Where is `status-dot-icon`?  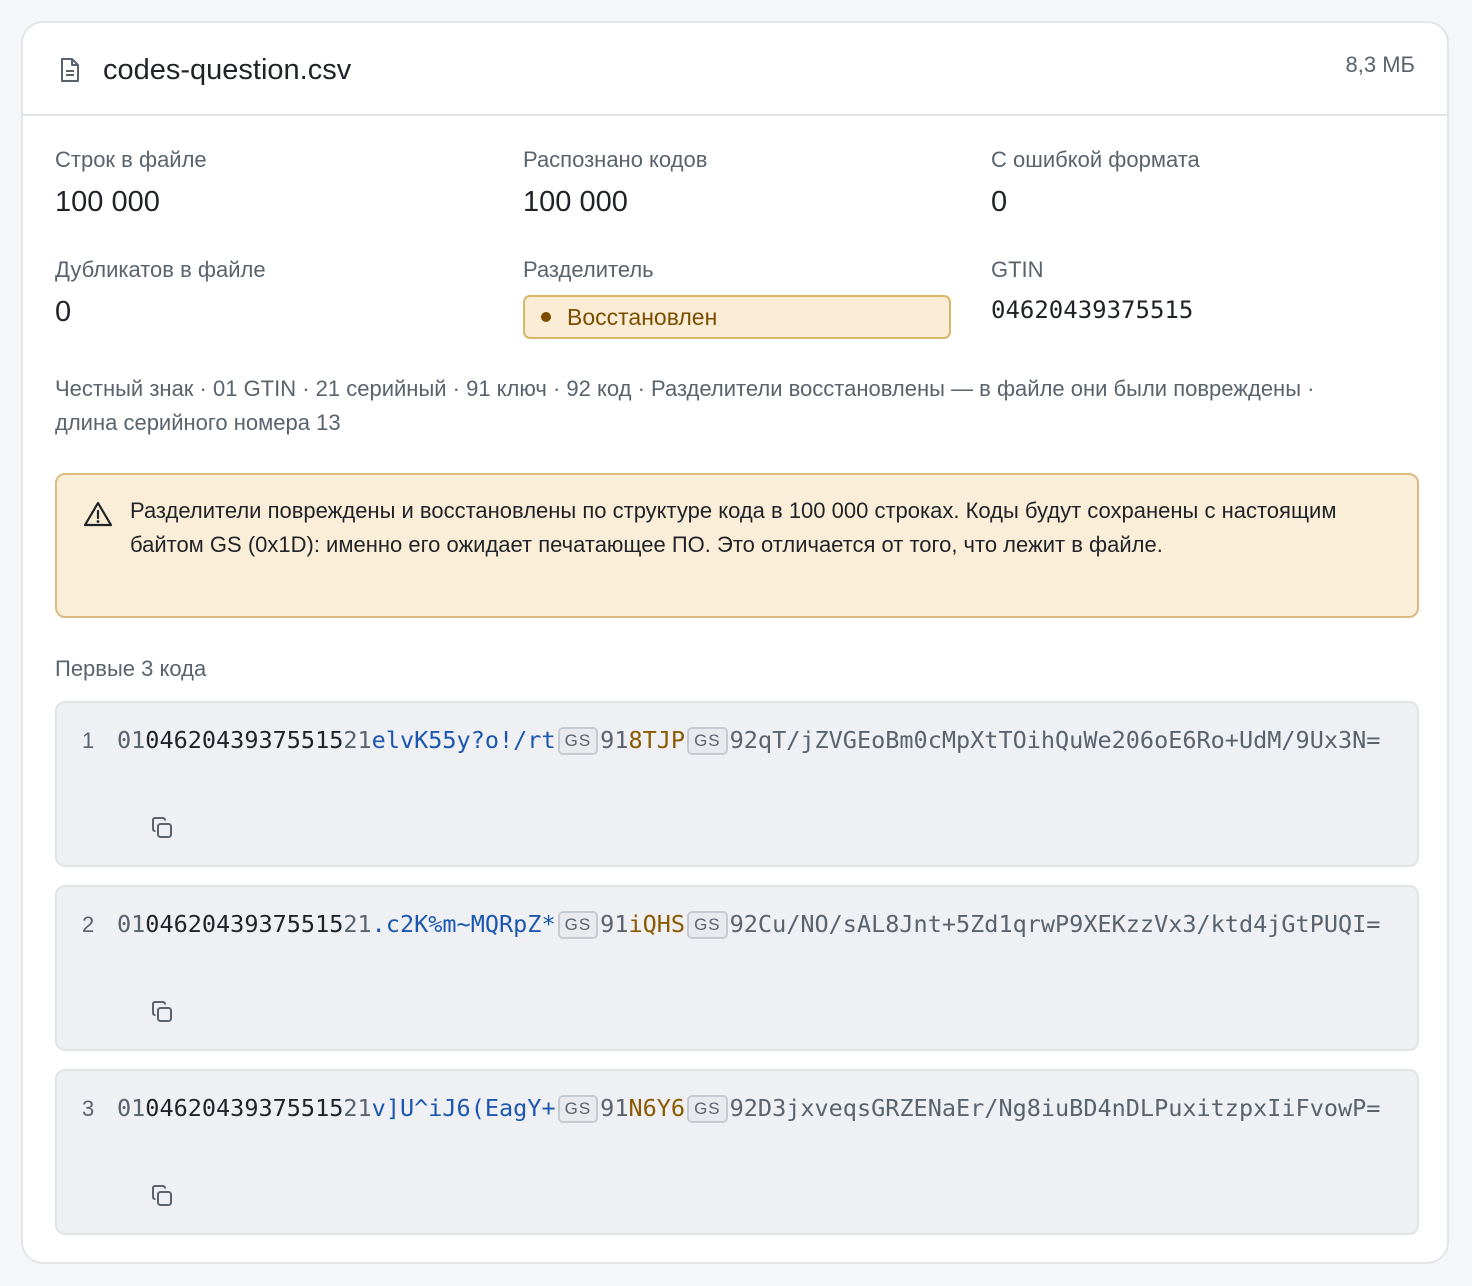 status-dot-icon is located at coordinates (546, 317).